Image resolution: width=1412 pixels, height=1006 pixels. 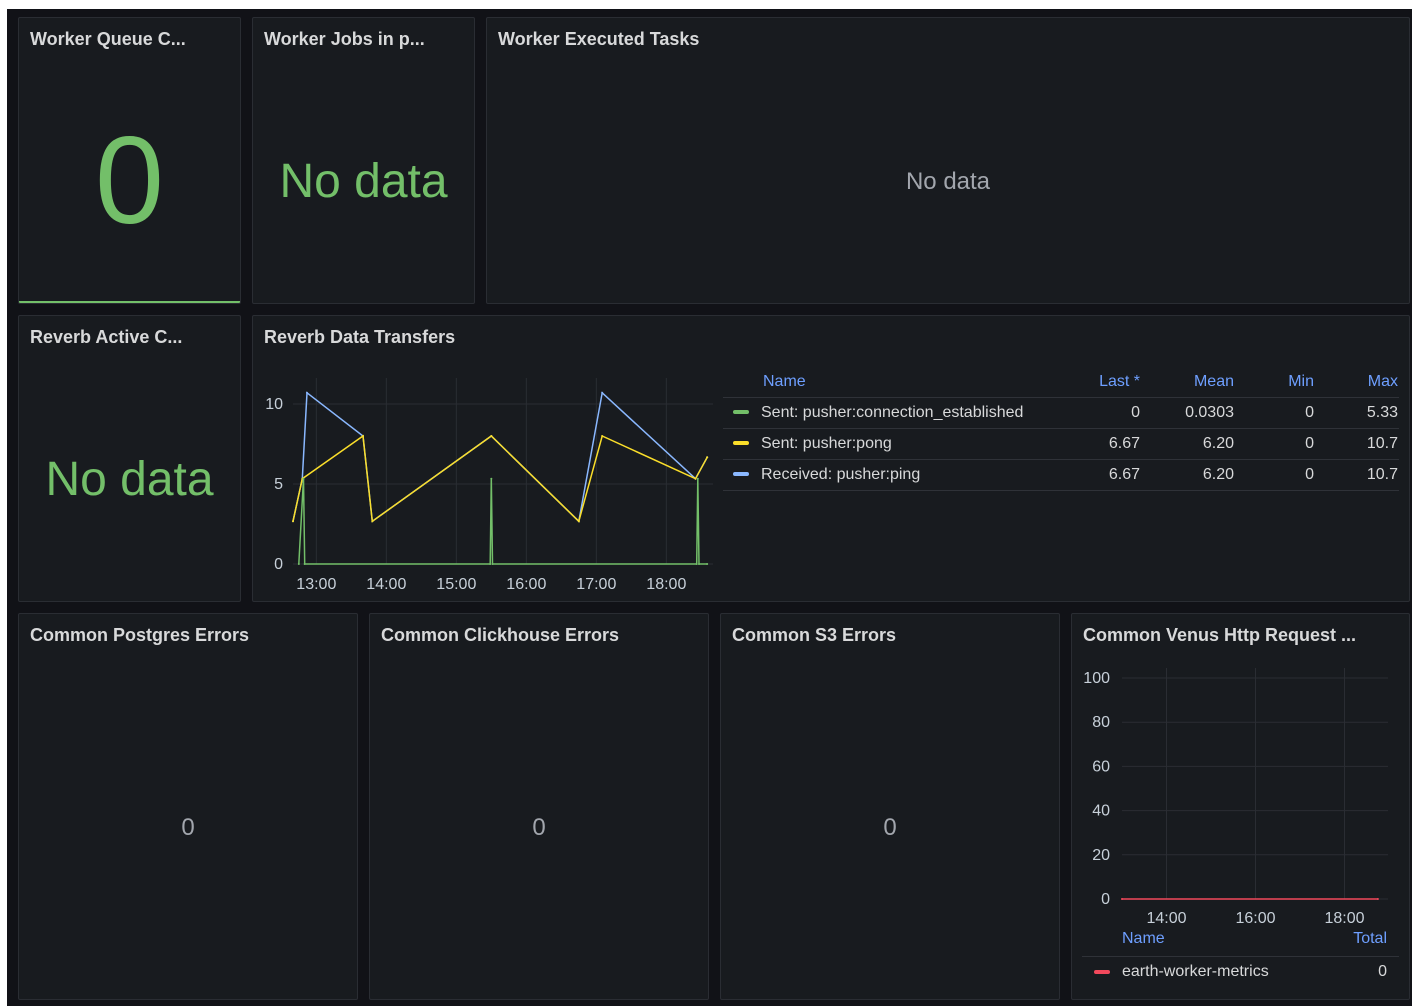 What do you see at coordinates (278, 484) in the screenshot?
I see `y-tick-label: 5` at bounding box center [278, 484].